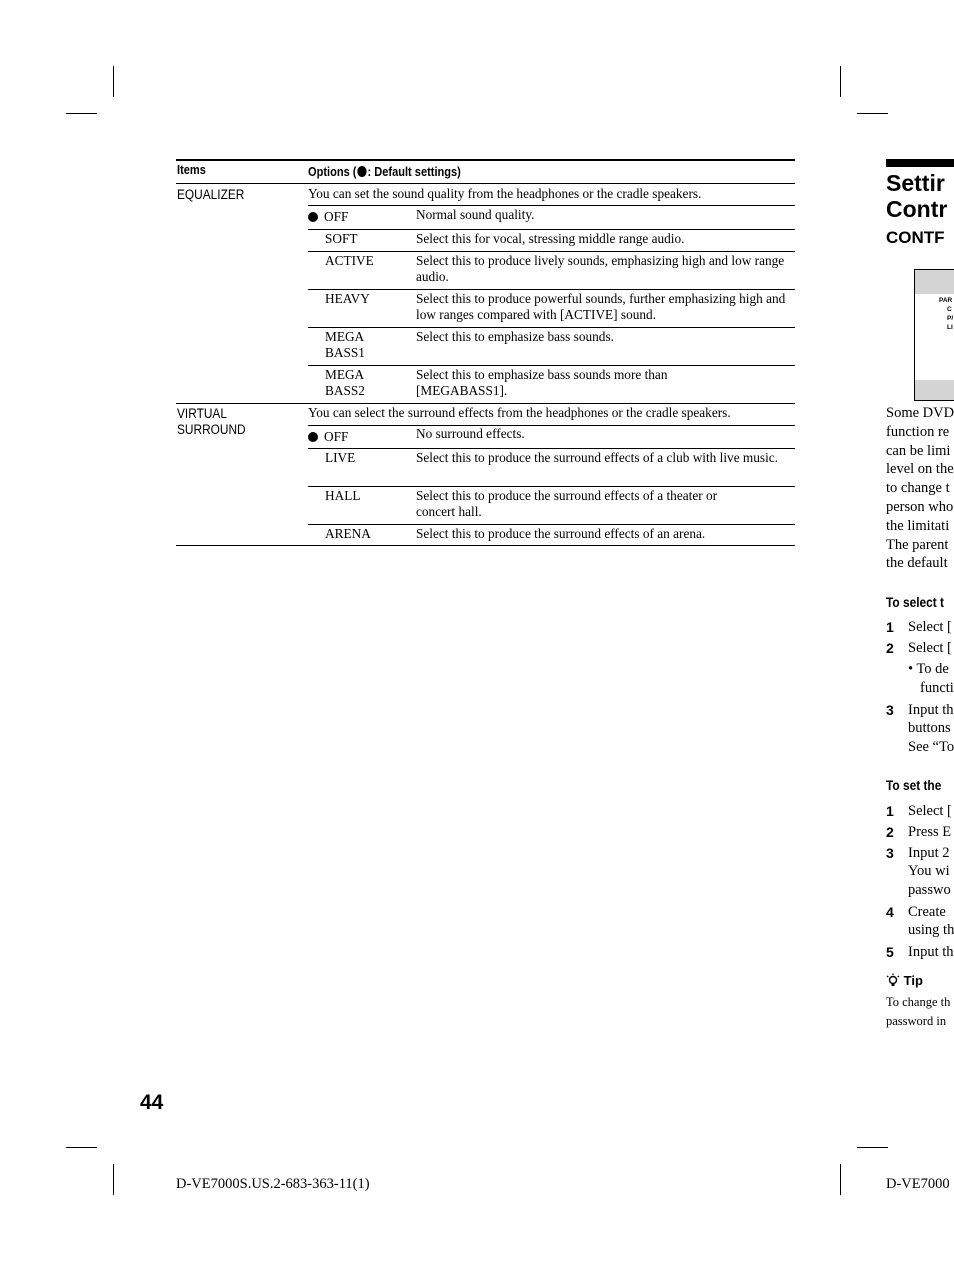  I want to click on screen-illustration: PAR C P/ LI, so click(934, 335).